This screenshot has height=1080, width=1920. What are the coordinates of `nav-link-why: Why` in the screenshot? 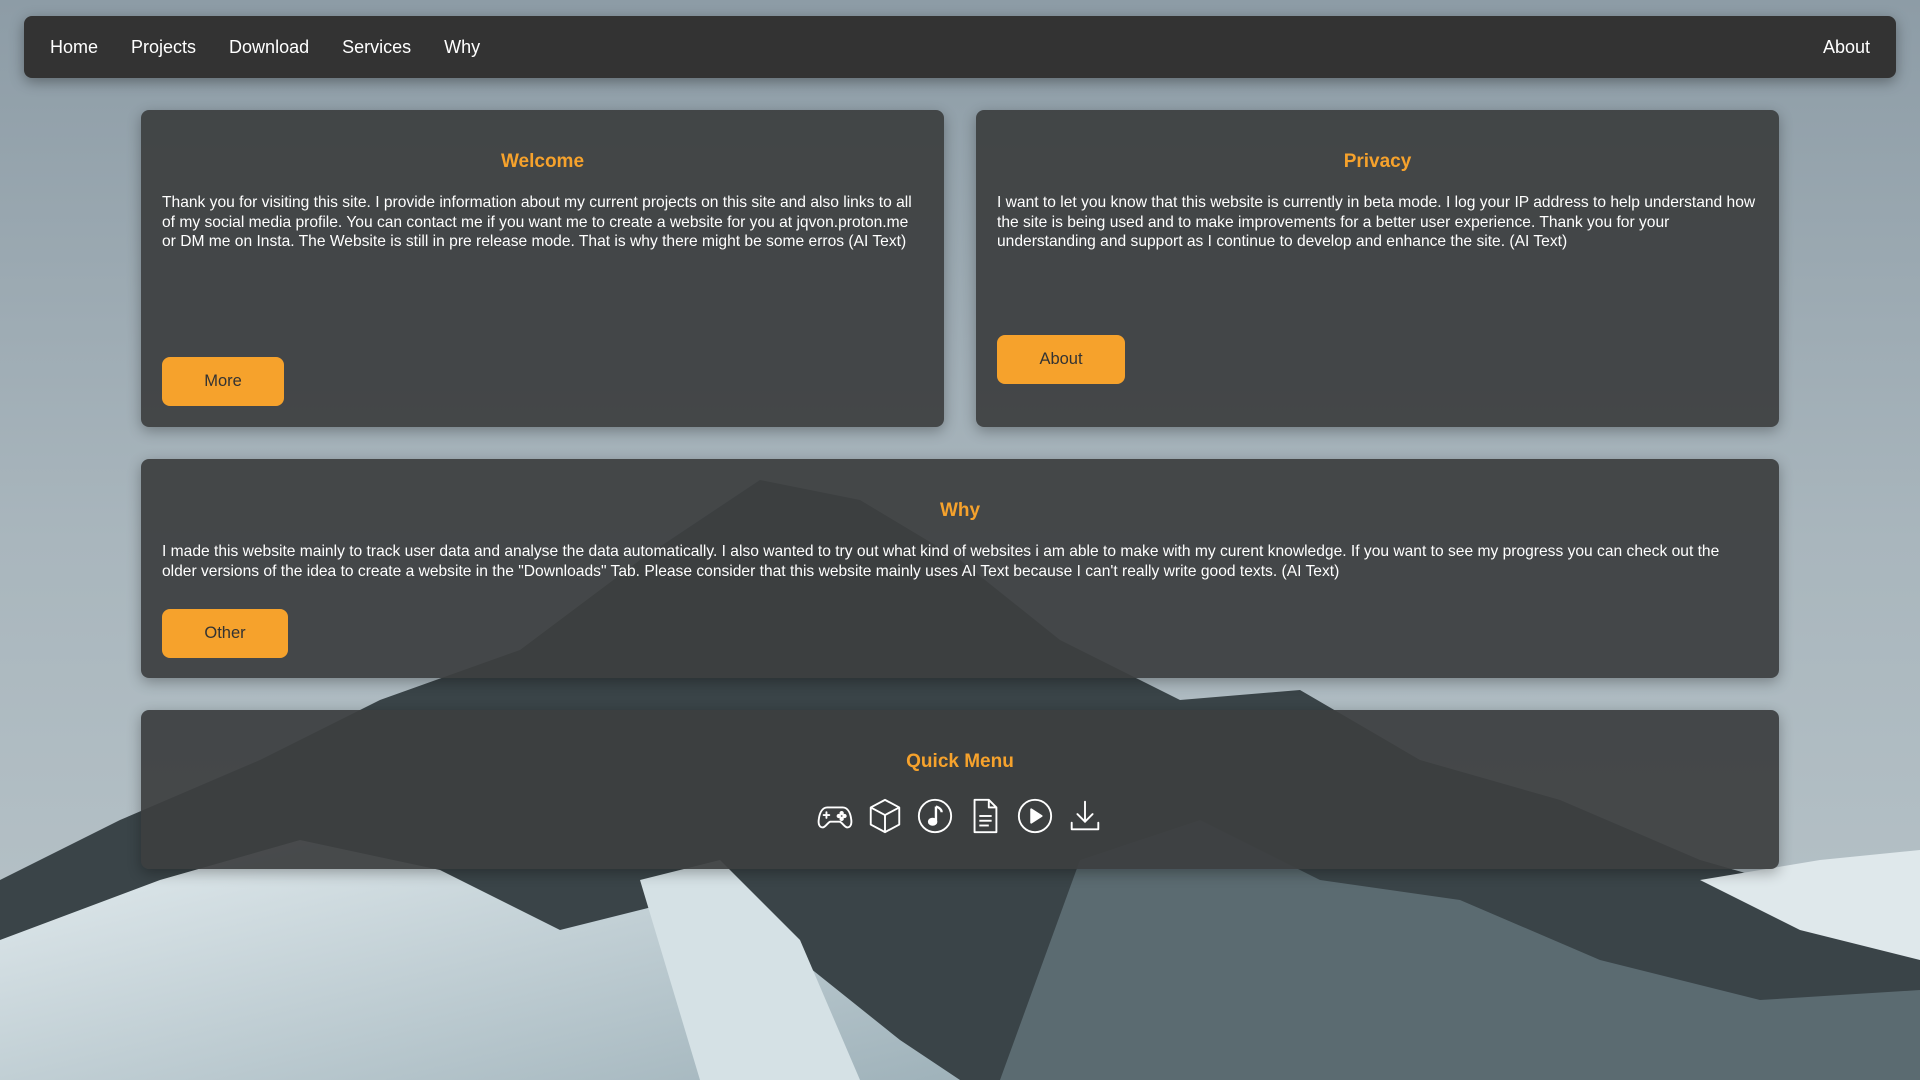 It's located at (462, 47).